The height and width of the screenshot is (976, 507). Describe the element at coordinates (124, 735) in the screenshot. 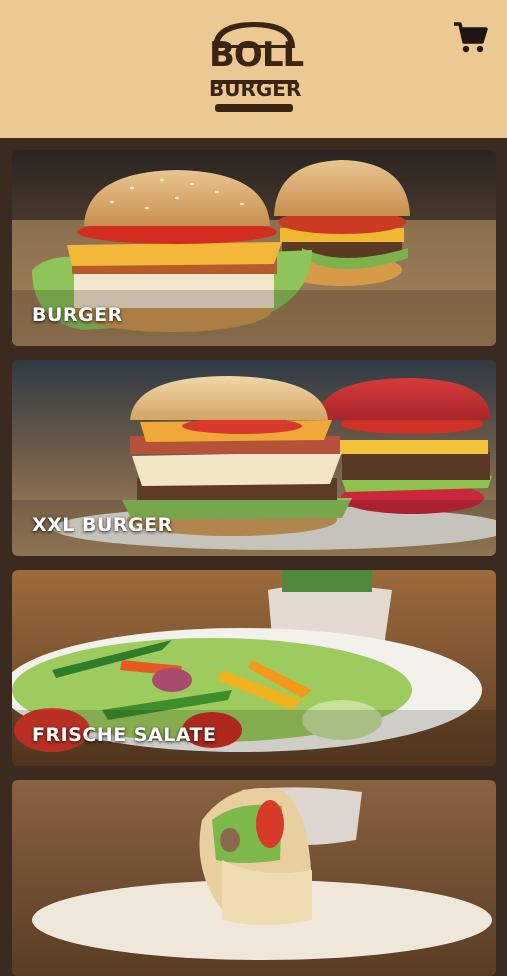

I see `category-label: FRISCHE SALATE` at that location.